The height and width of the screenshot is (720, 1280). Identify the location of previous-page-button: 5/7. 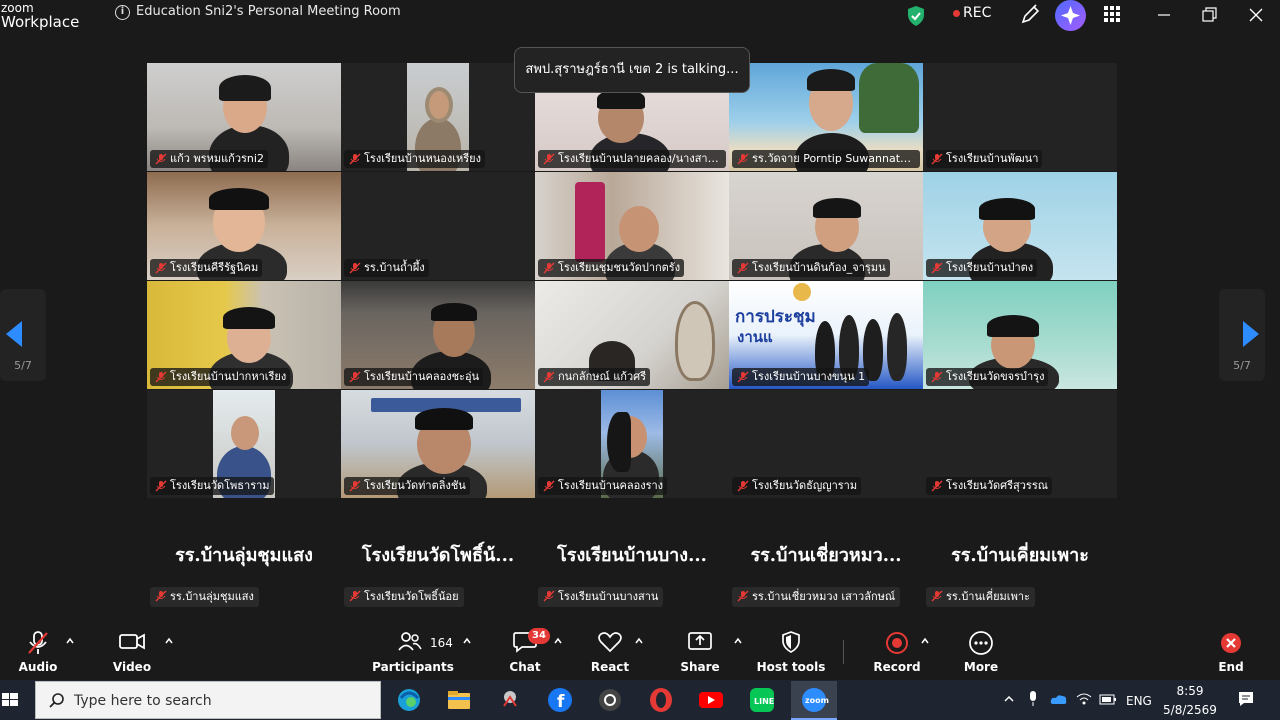
(23, 335).